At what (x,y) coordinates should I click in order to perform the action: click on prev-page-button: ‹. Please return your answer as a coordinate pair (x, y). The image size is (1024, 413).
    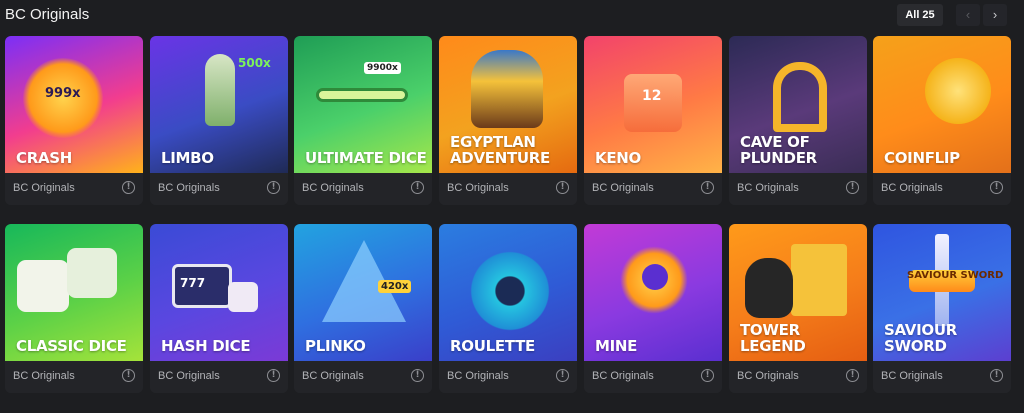
    Looking at the image, I should click on (968, 15).